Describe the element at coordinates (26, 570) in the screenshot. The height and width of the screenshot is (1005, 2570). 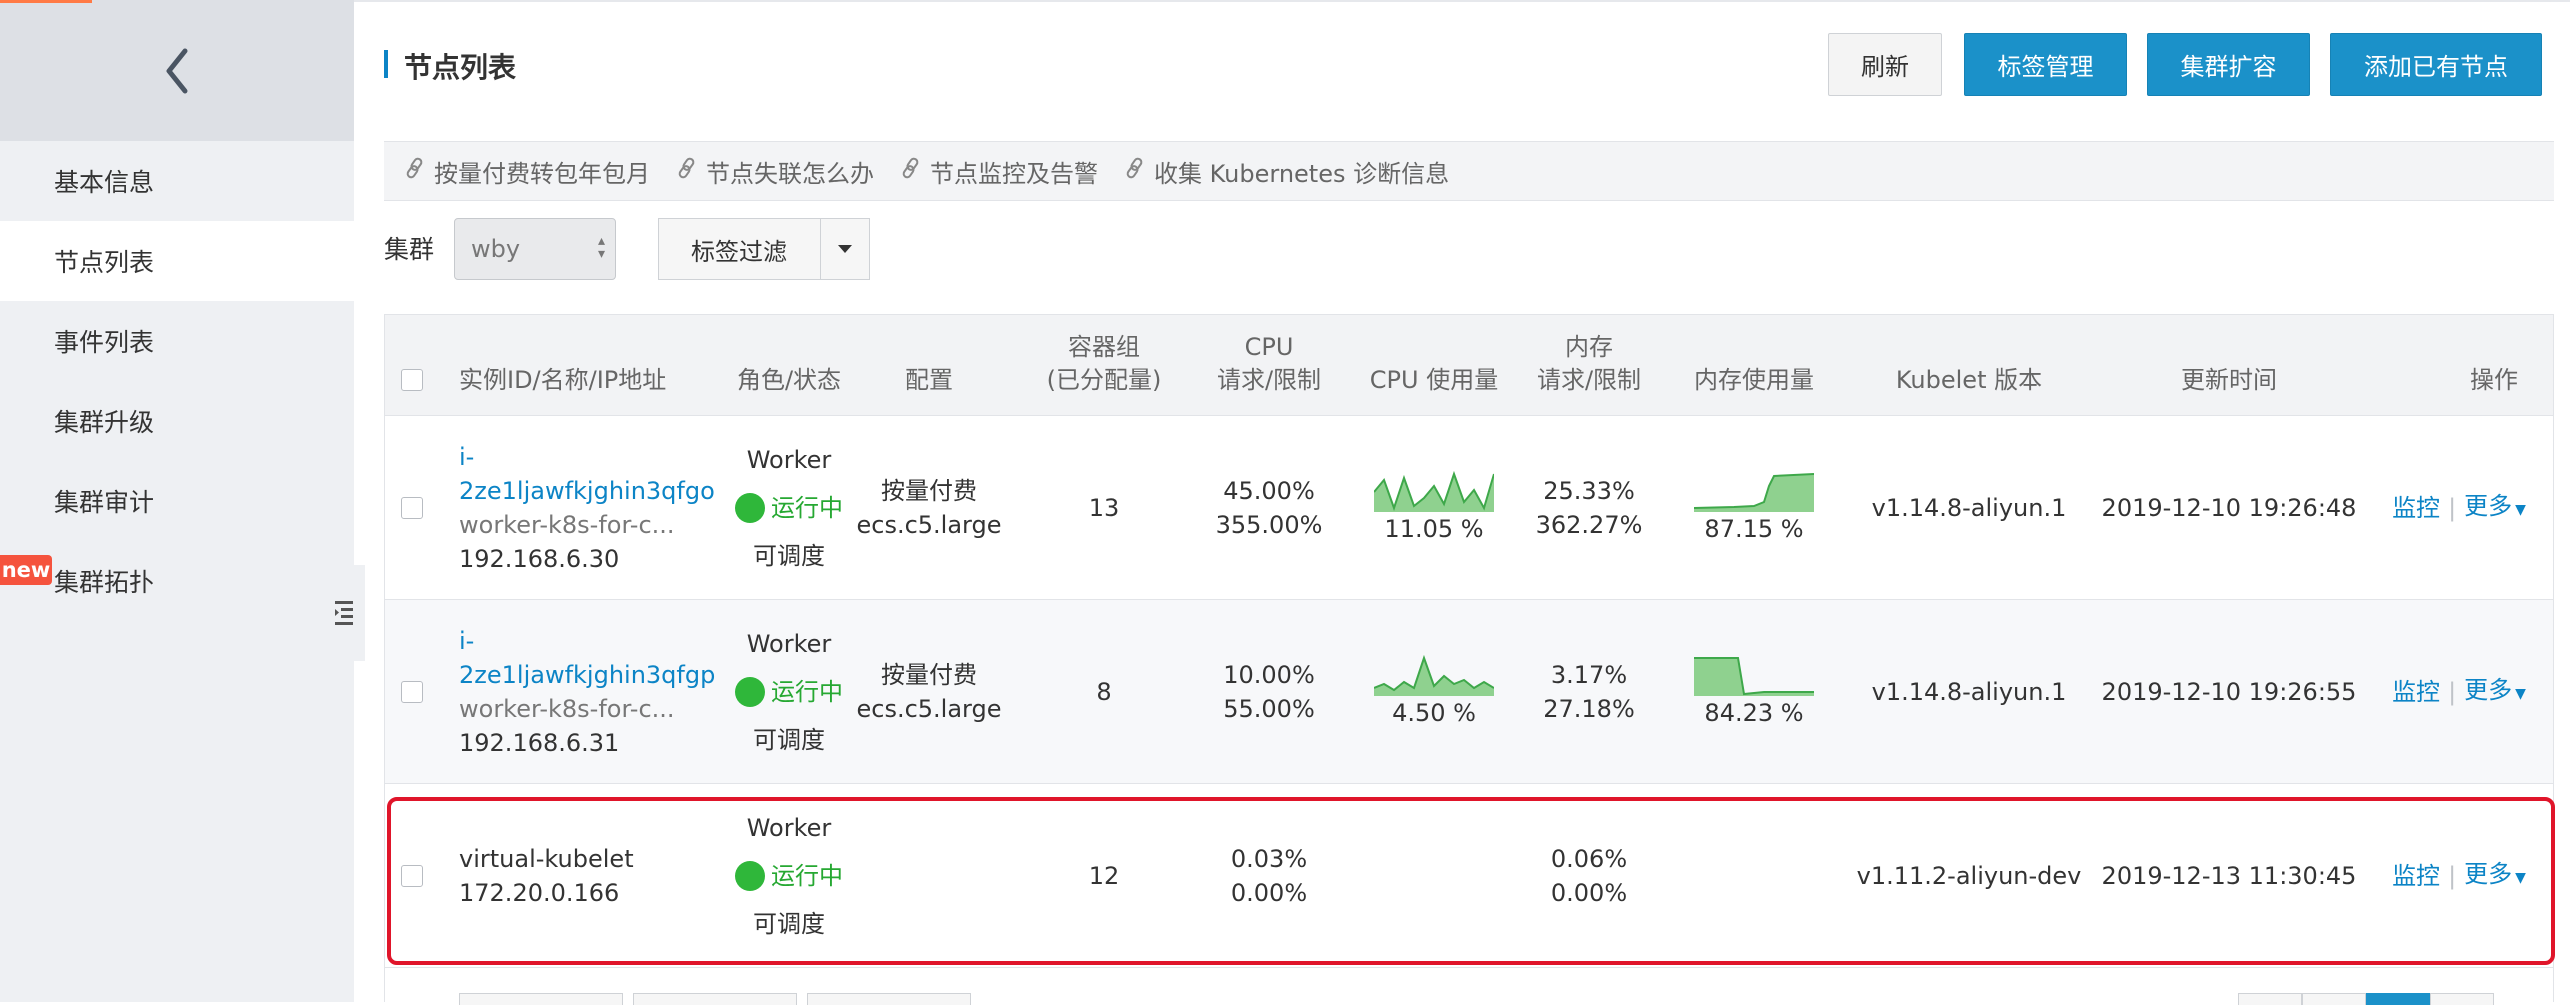
I see `new-badge: new` at that location.